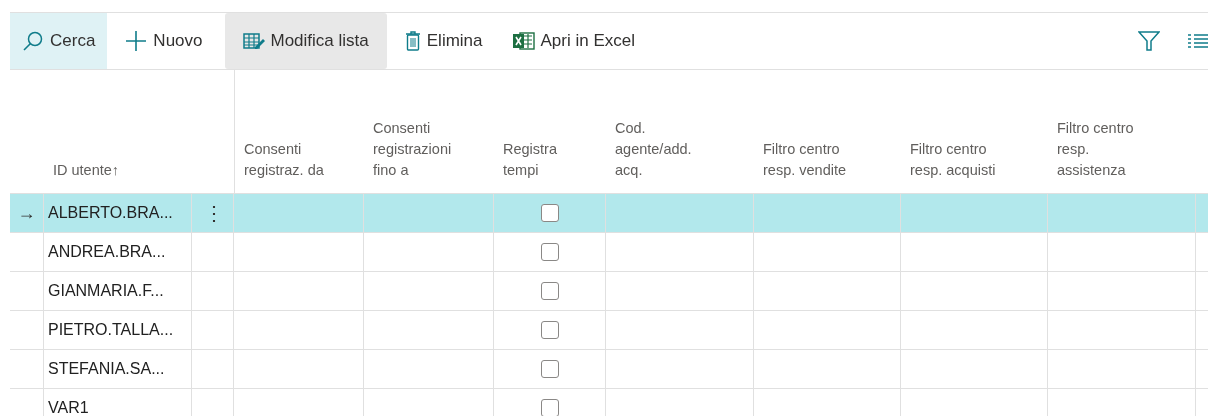  What do you see at coordinates (953, 159) in the screenshot?
I see `column-header: Filtro centro resp. acquisti` at bounding box center [953, 159].